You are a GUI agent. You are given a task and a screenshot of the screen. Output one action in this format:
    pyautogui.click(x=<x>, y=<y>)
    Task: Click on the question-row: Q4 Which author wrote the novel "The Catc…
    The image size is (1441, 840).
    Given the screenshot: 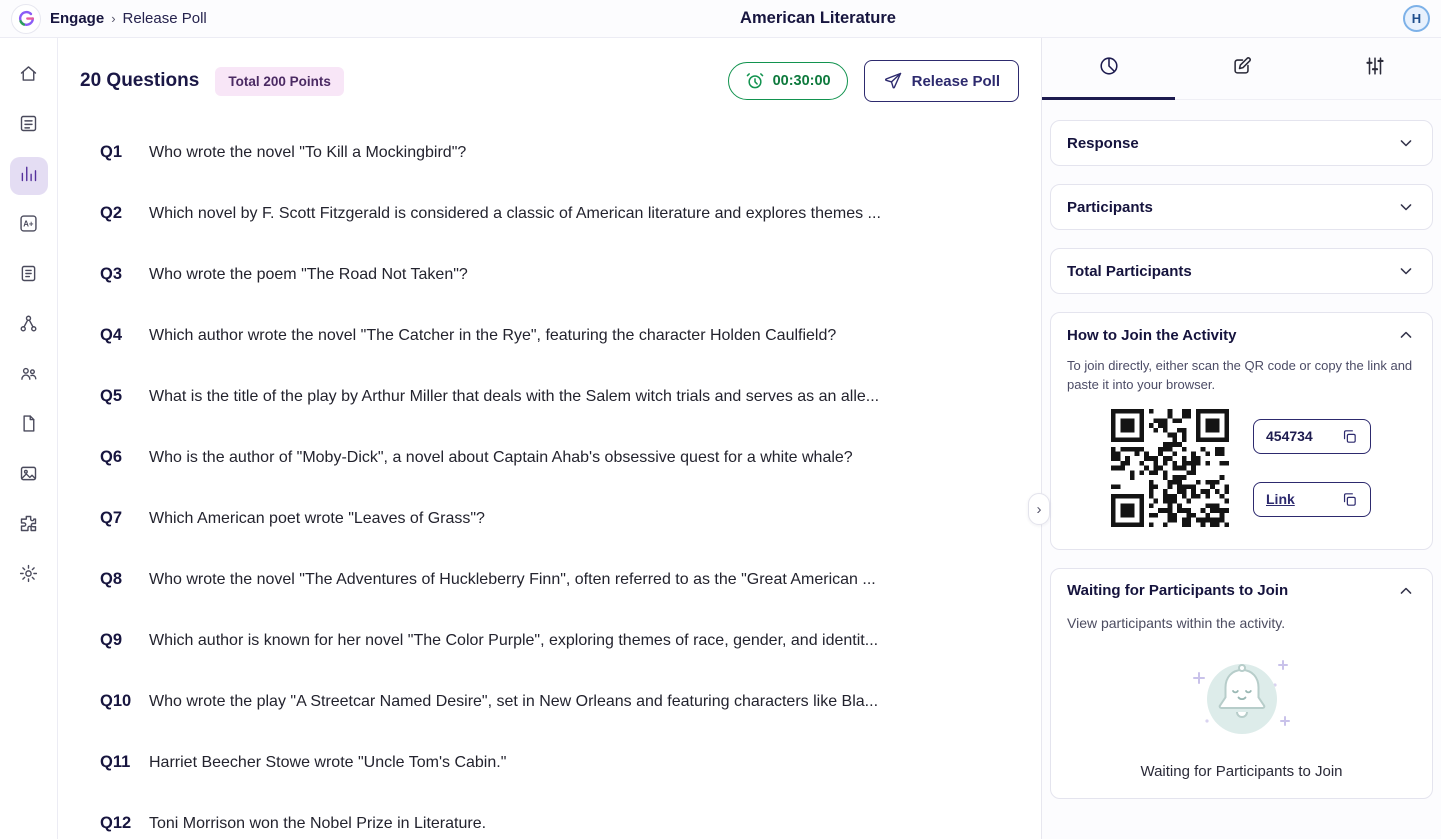 What is the action you would take?
    pyautogui.click(x=549, y=335)
    